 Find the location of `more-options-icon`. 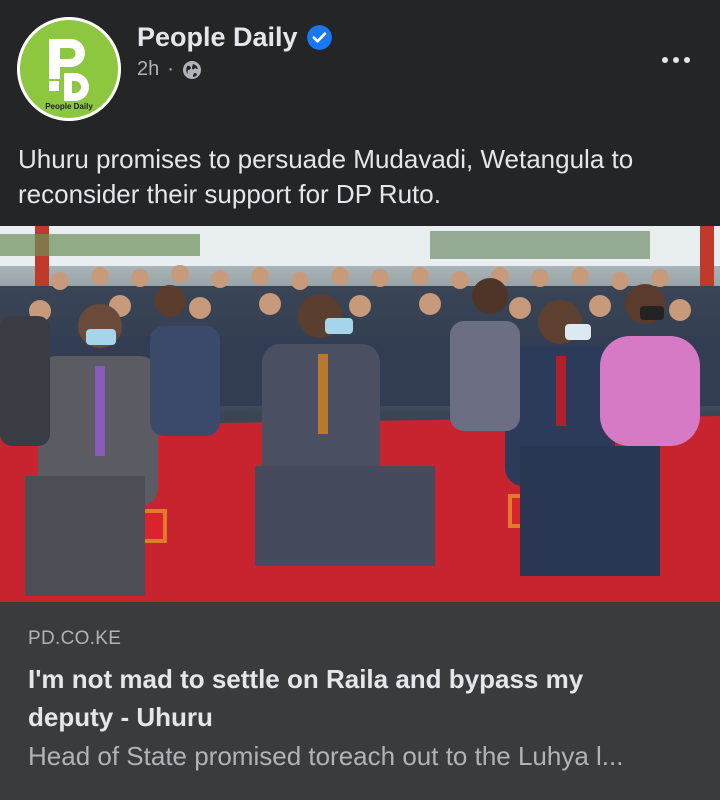

more-options-icon is located at coordinates (665, 60).